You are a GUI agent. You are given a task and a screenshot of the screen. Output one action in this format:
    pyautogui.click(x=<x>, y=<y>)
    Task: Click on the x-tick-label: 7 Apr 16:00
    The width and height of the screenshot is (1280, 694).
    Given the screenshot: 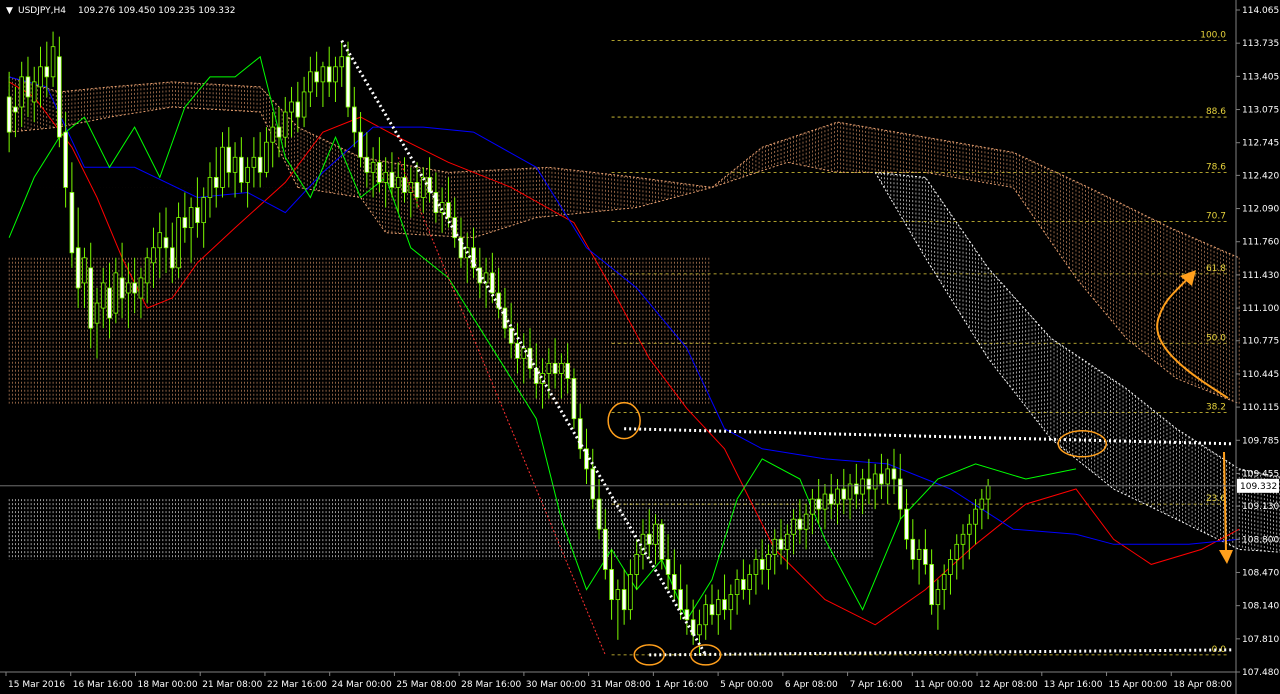 What is the action you would take?
    pyautogui.click(x=876, y=685)
    